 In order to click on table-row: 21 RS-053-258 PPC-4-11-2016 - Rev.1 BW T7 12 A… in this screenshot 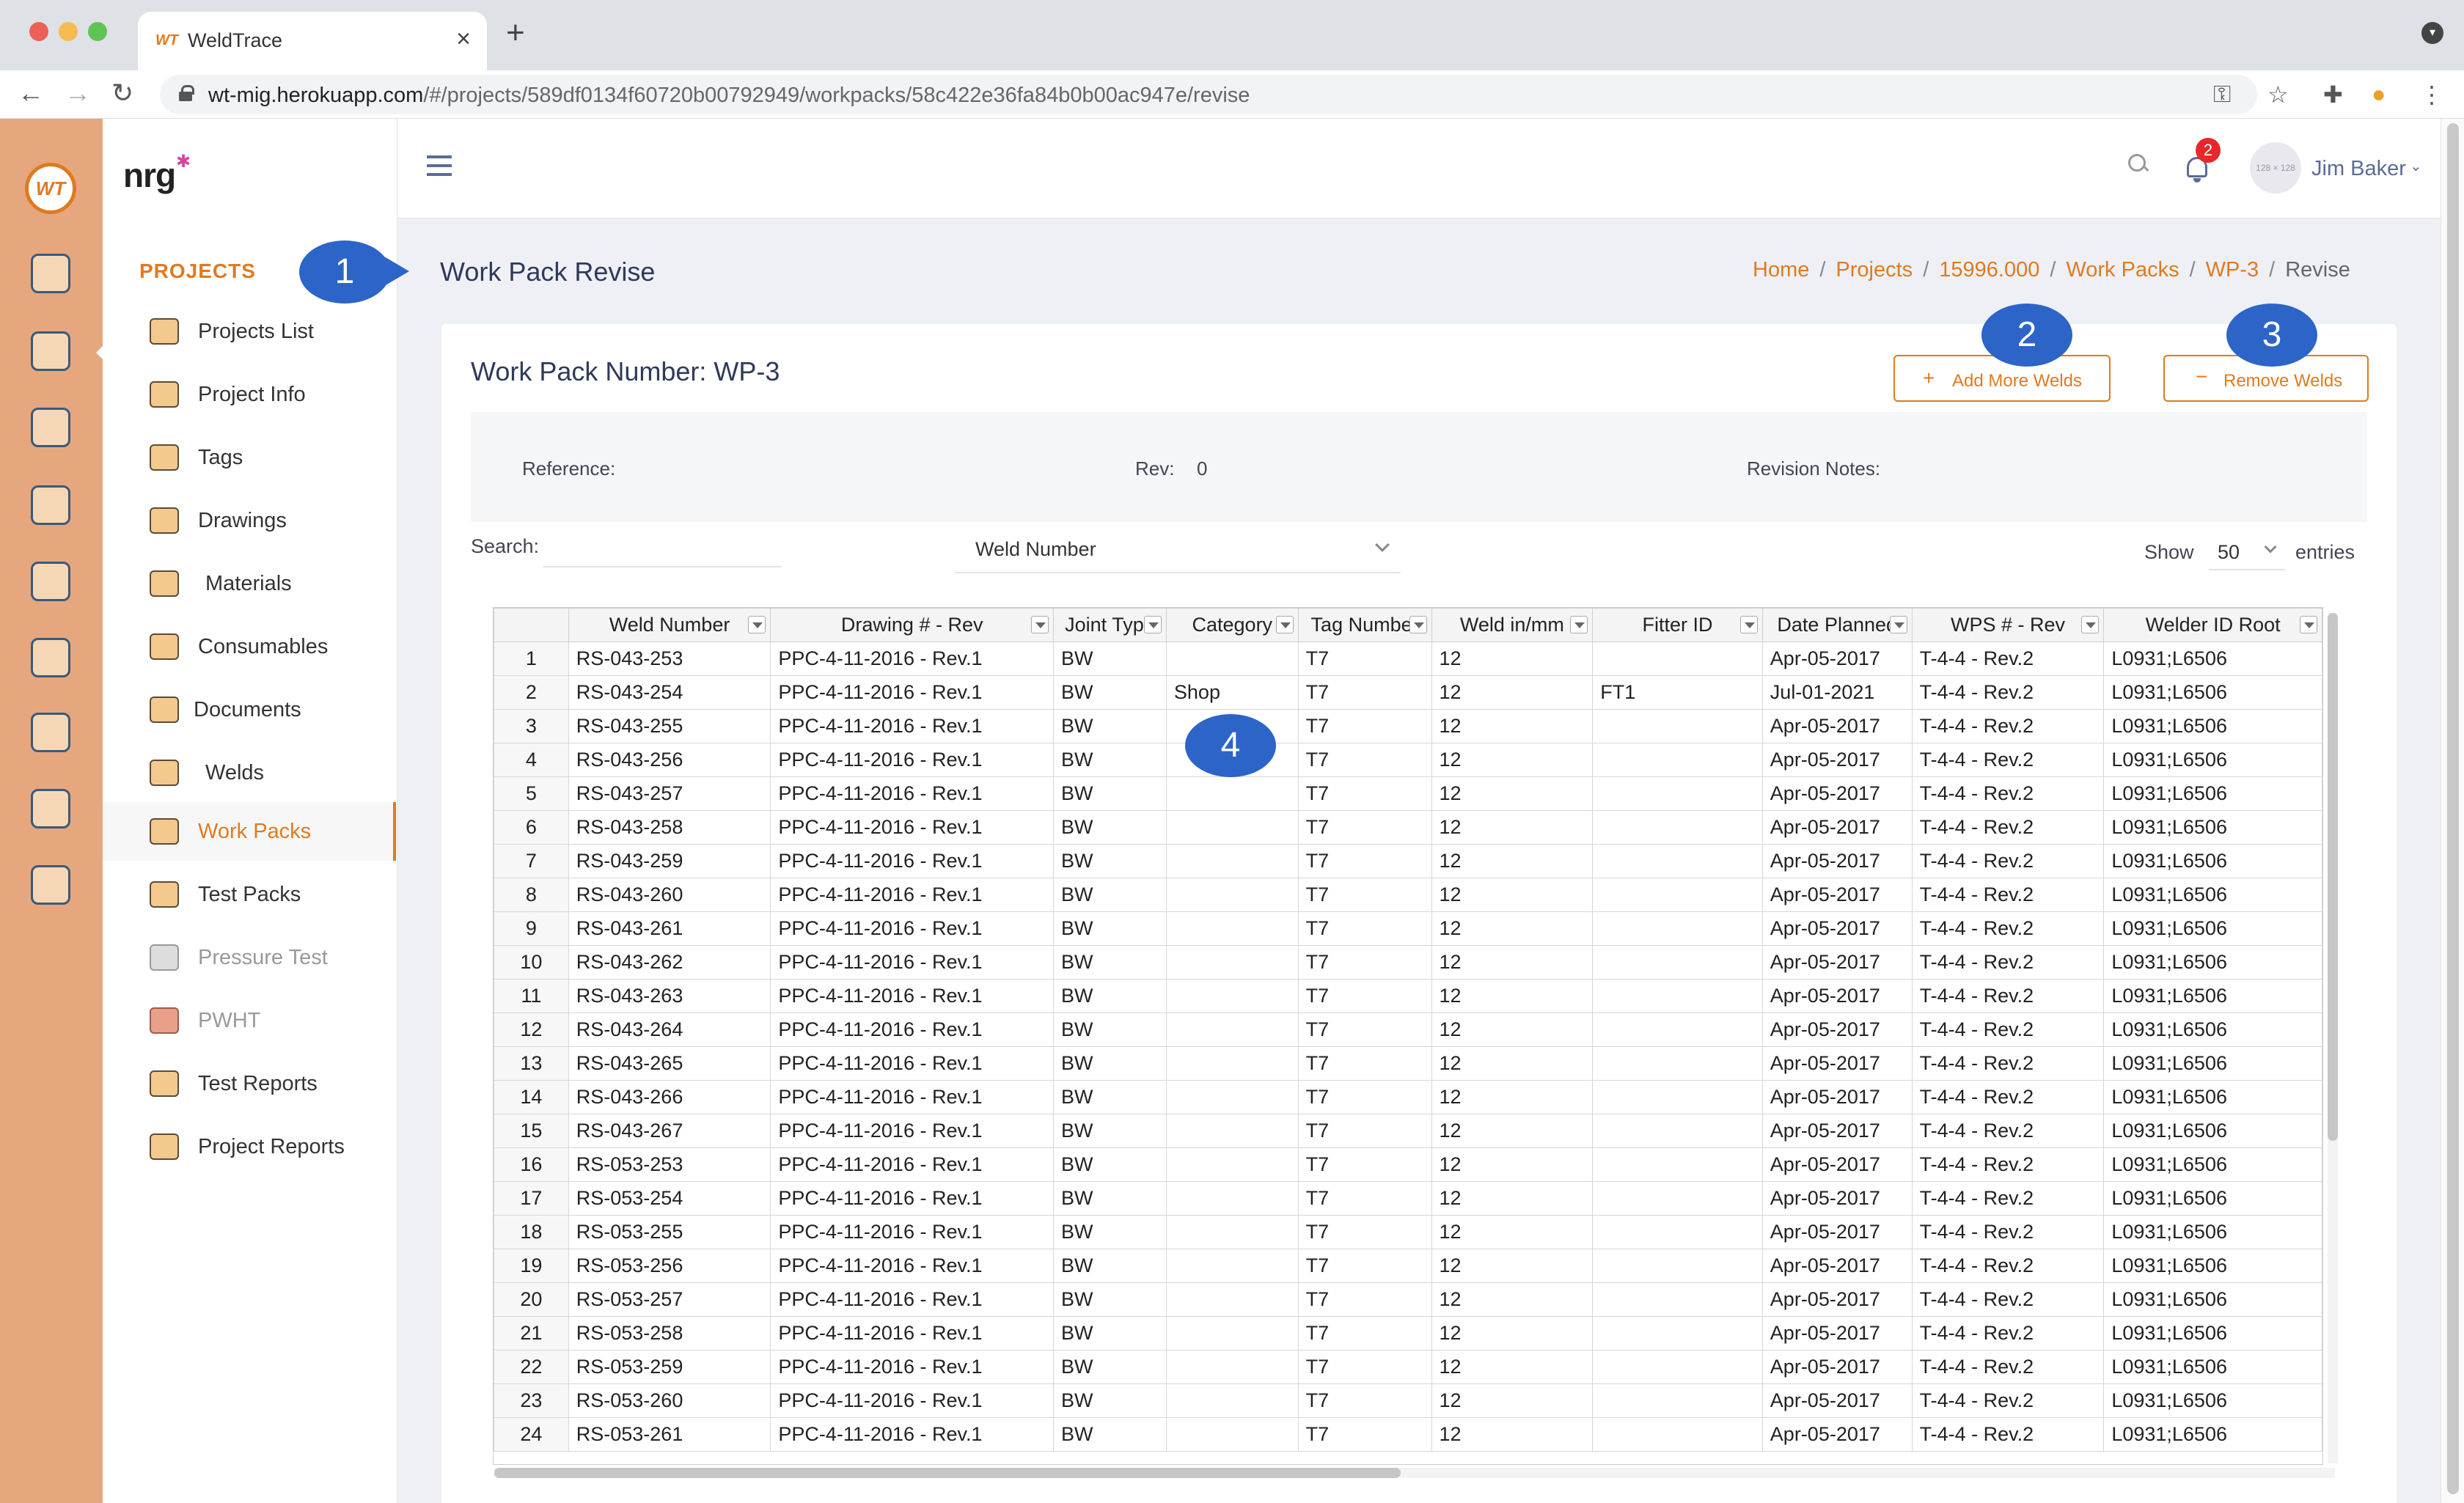, I will do `click(1408, 1334)`.